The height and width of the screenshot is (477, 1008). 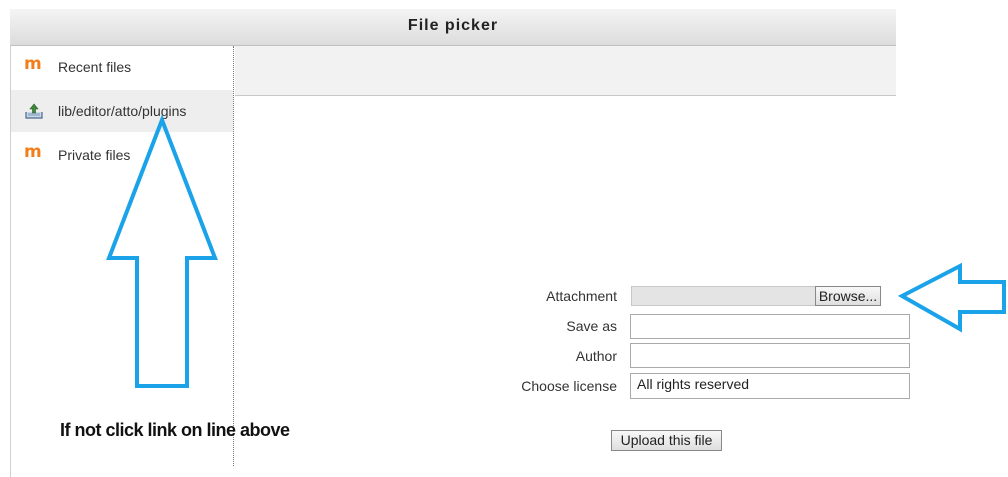 I want to click on left-arrow-annotation, so click(x=951, y=297).